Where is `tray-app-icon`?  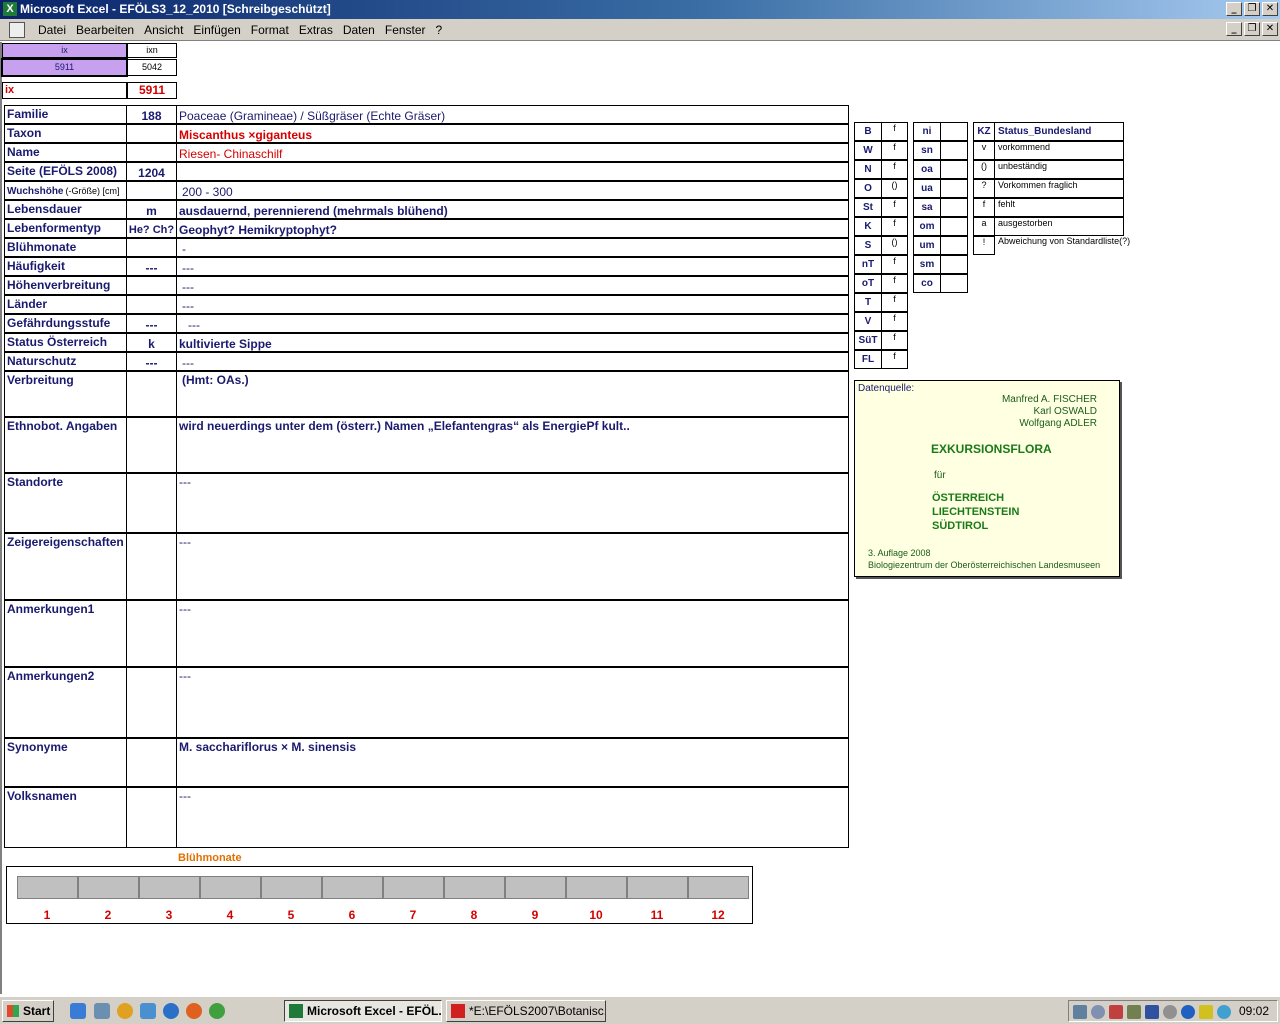 tray-app-icon is located at coordinates (1116, 1012).